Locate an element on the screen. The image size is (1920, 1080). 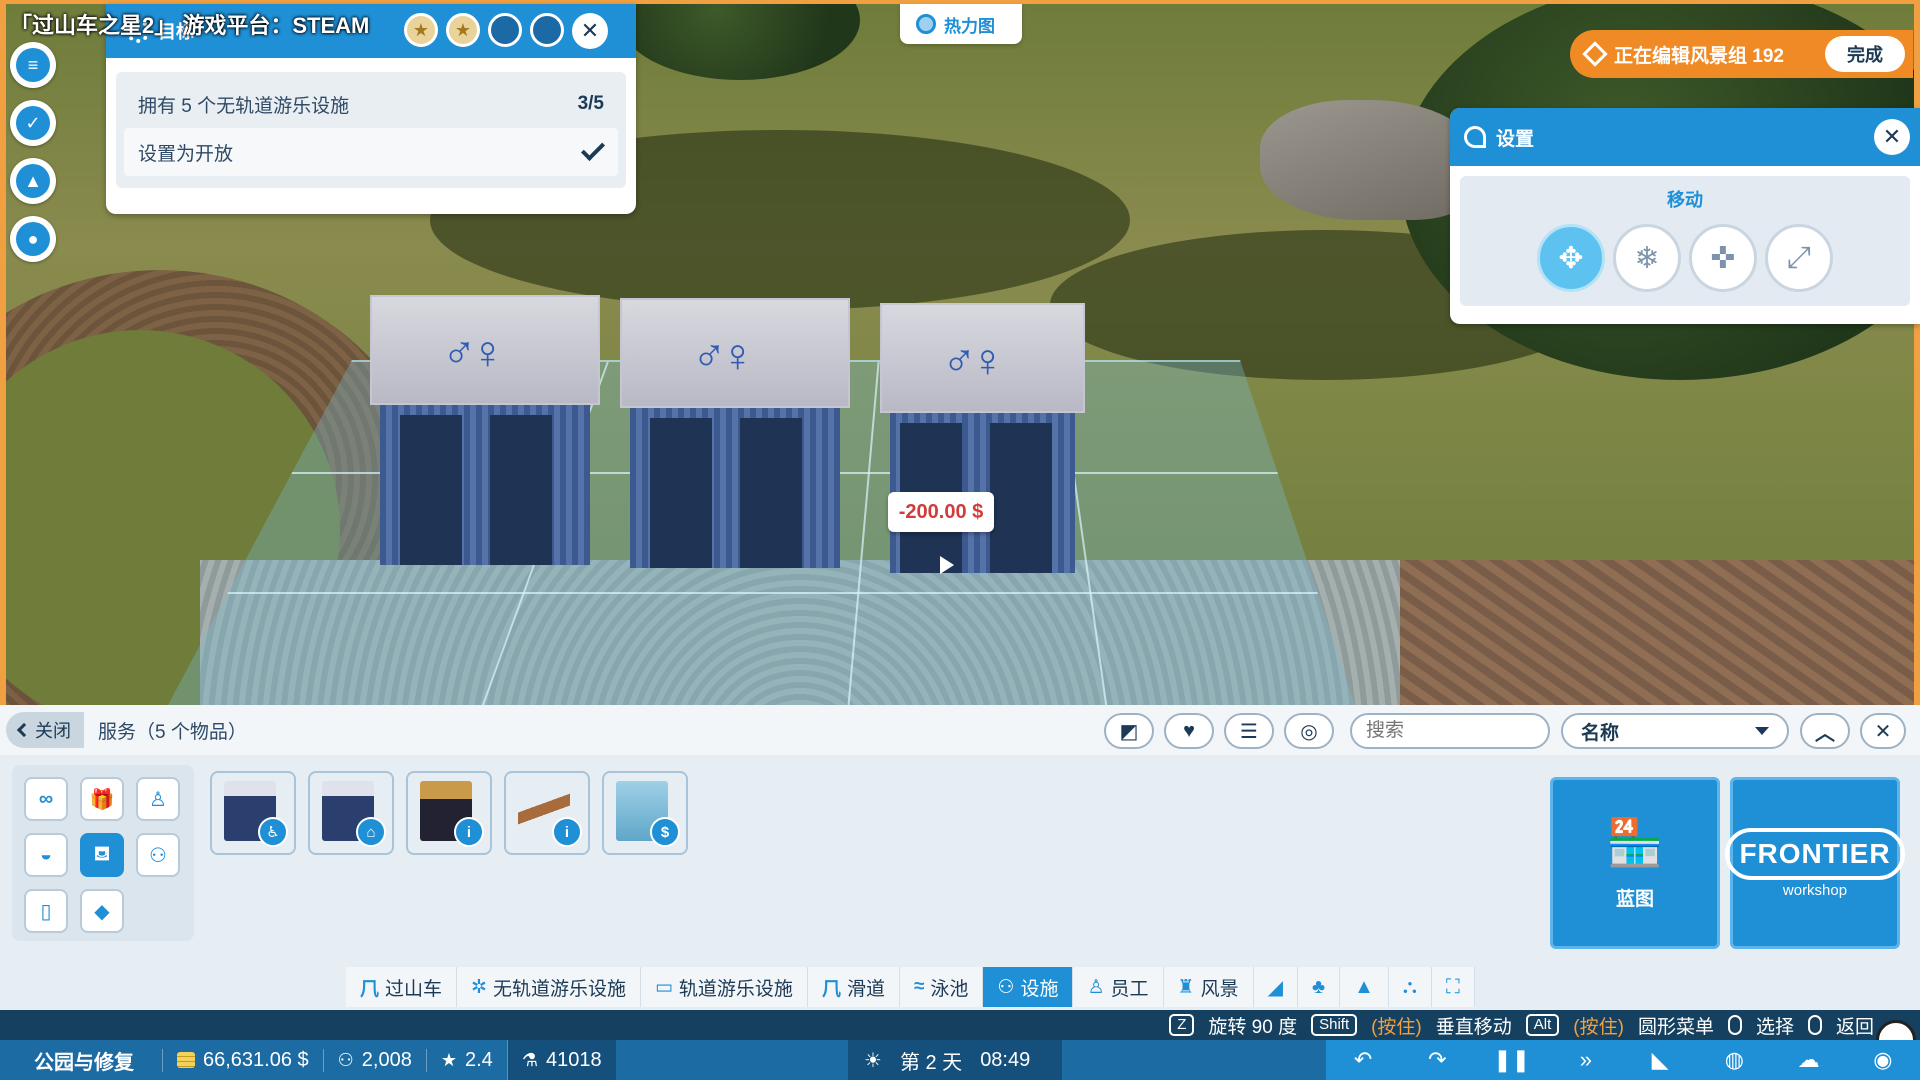
tab-label: 滑道 is located at coordinates (865, 989).